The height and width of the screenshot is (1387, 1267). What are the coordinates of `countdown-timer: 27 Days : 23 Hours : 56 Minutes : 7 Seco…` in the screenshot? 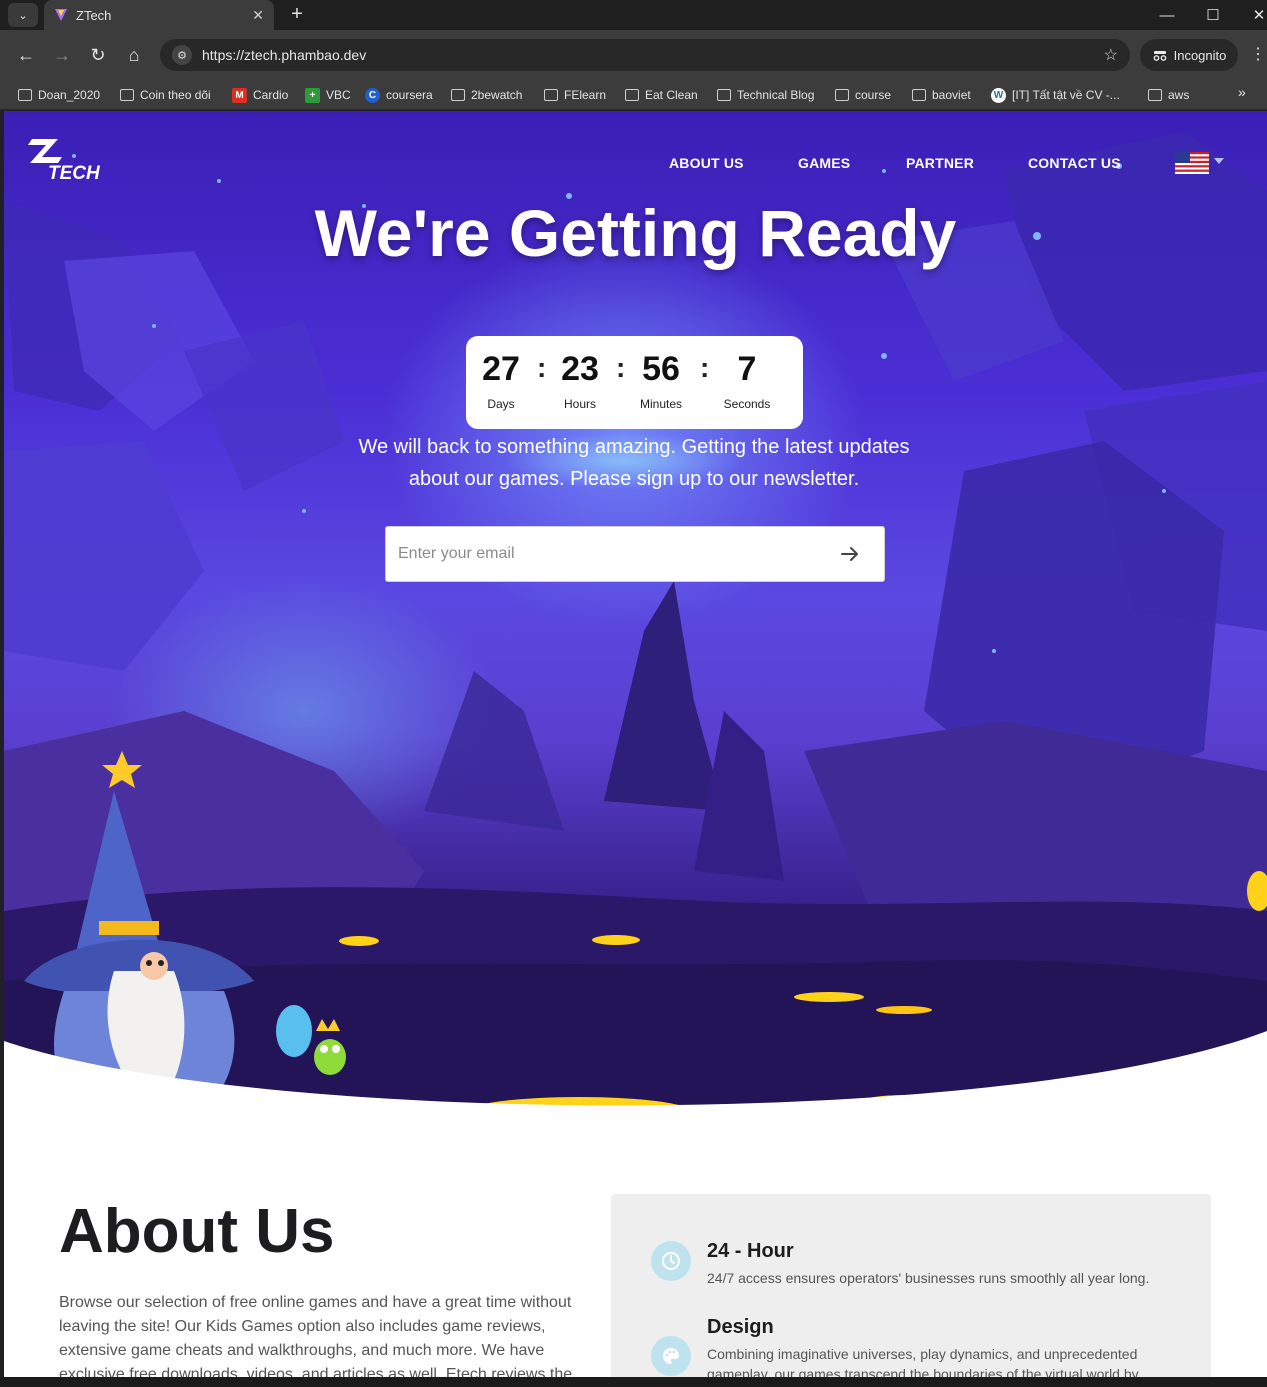 It's located at (634, 382).